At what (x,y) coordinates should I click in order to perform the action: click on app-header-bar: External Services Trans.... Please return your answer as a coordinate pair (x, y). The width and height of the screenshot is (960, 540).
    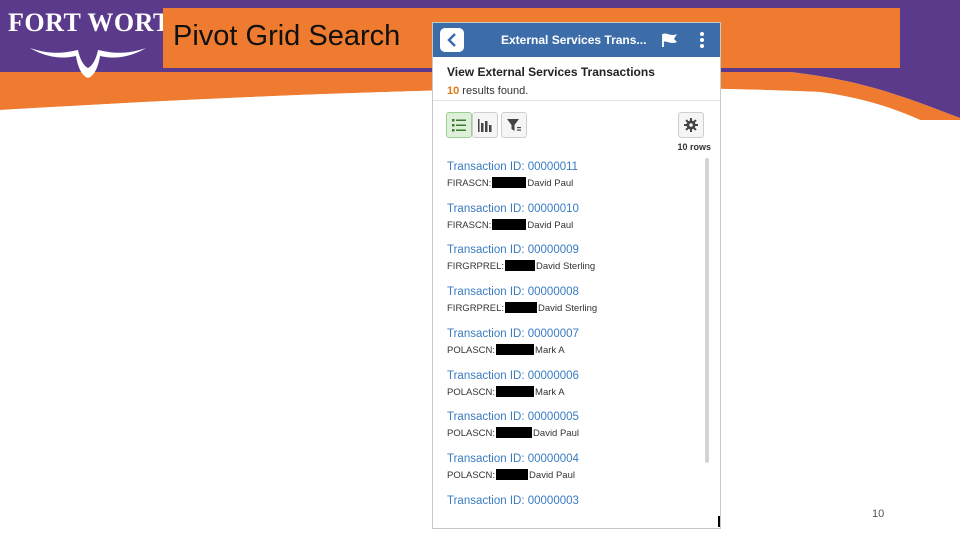
    Looking at the image, I should click on (576, 40).